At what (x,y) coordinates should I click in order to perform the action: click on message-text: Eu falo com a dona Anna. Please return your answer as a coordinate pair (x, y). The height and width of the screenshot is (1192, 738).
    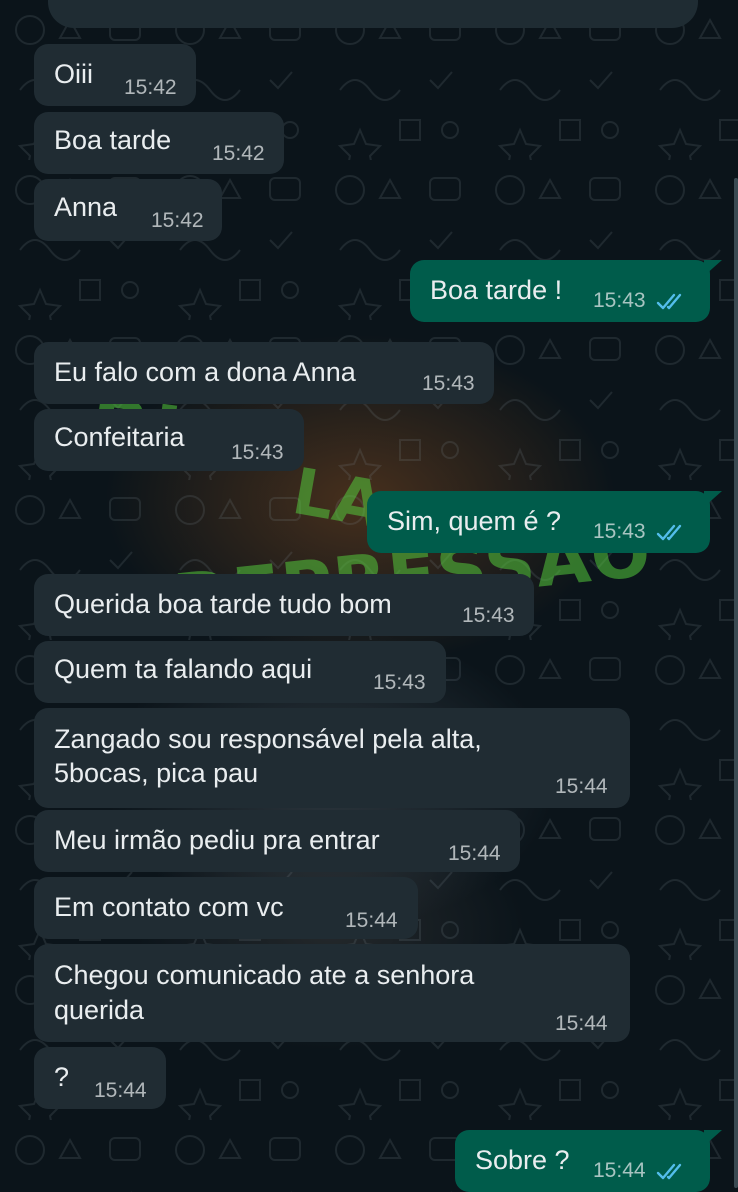
    Looking at the image, I should click on (205, 372).